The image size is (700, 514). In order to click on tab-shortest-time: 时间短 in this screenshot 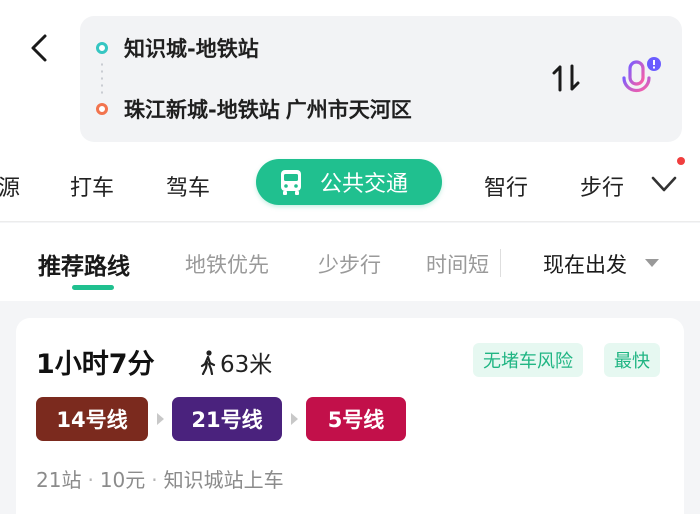, I will do `click(460, 264)`.